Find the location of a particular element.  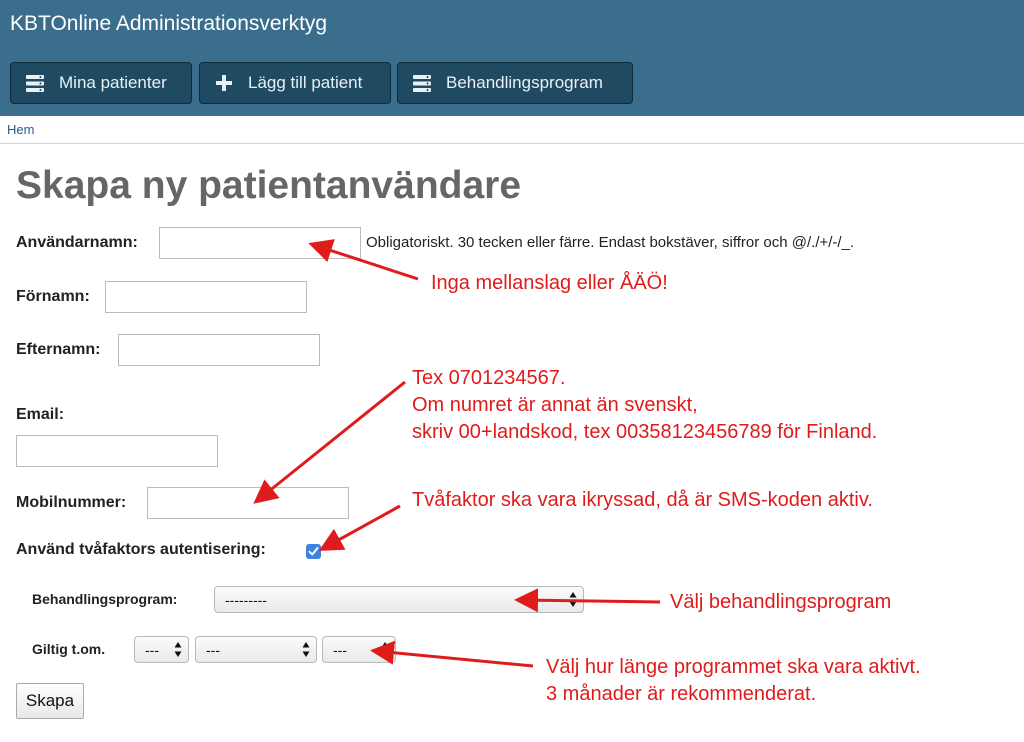

annotation-mobile-line-1: Tex 0701234567. is located at coordinates (489, 378).